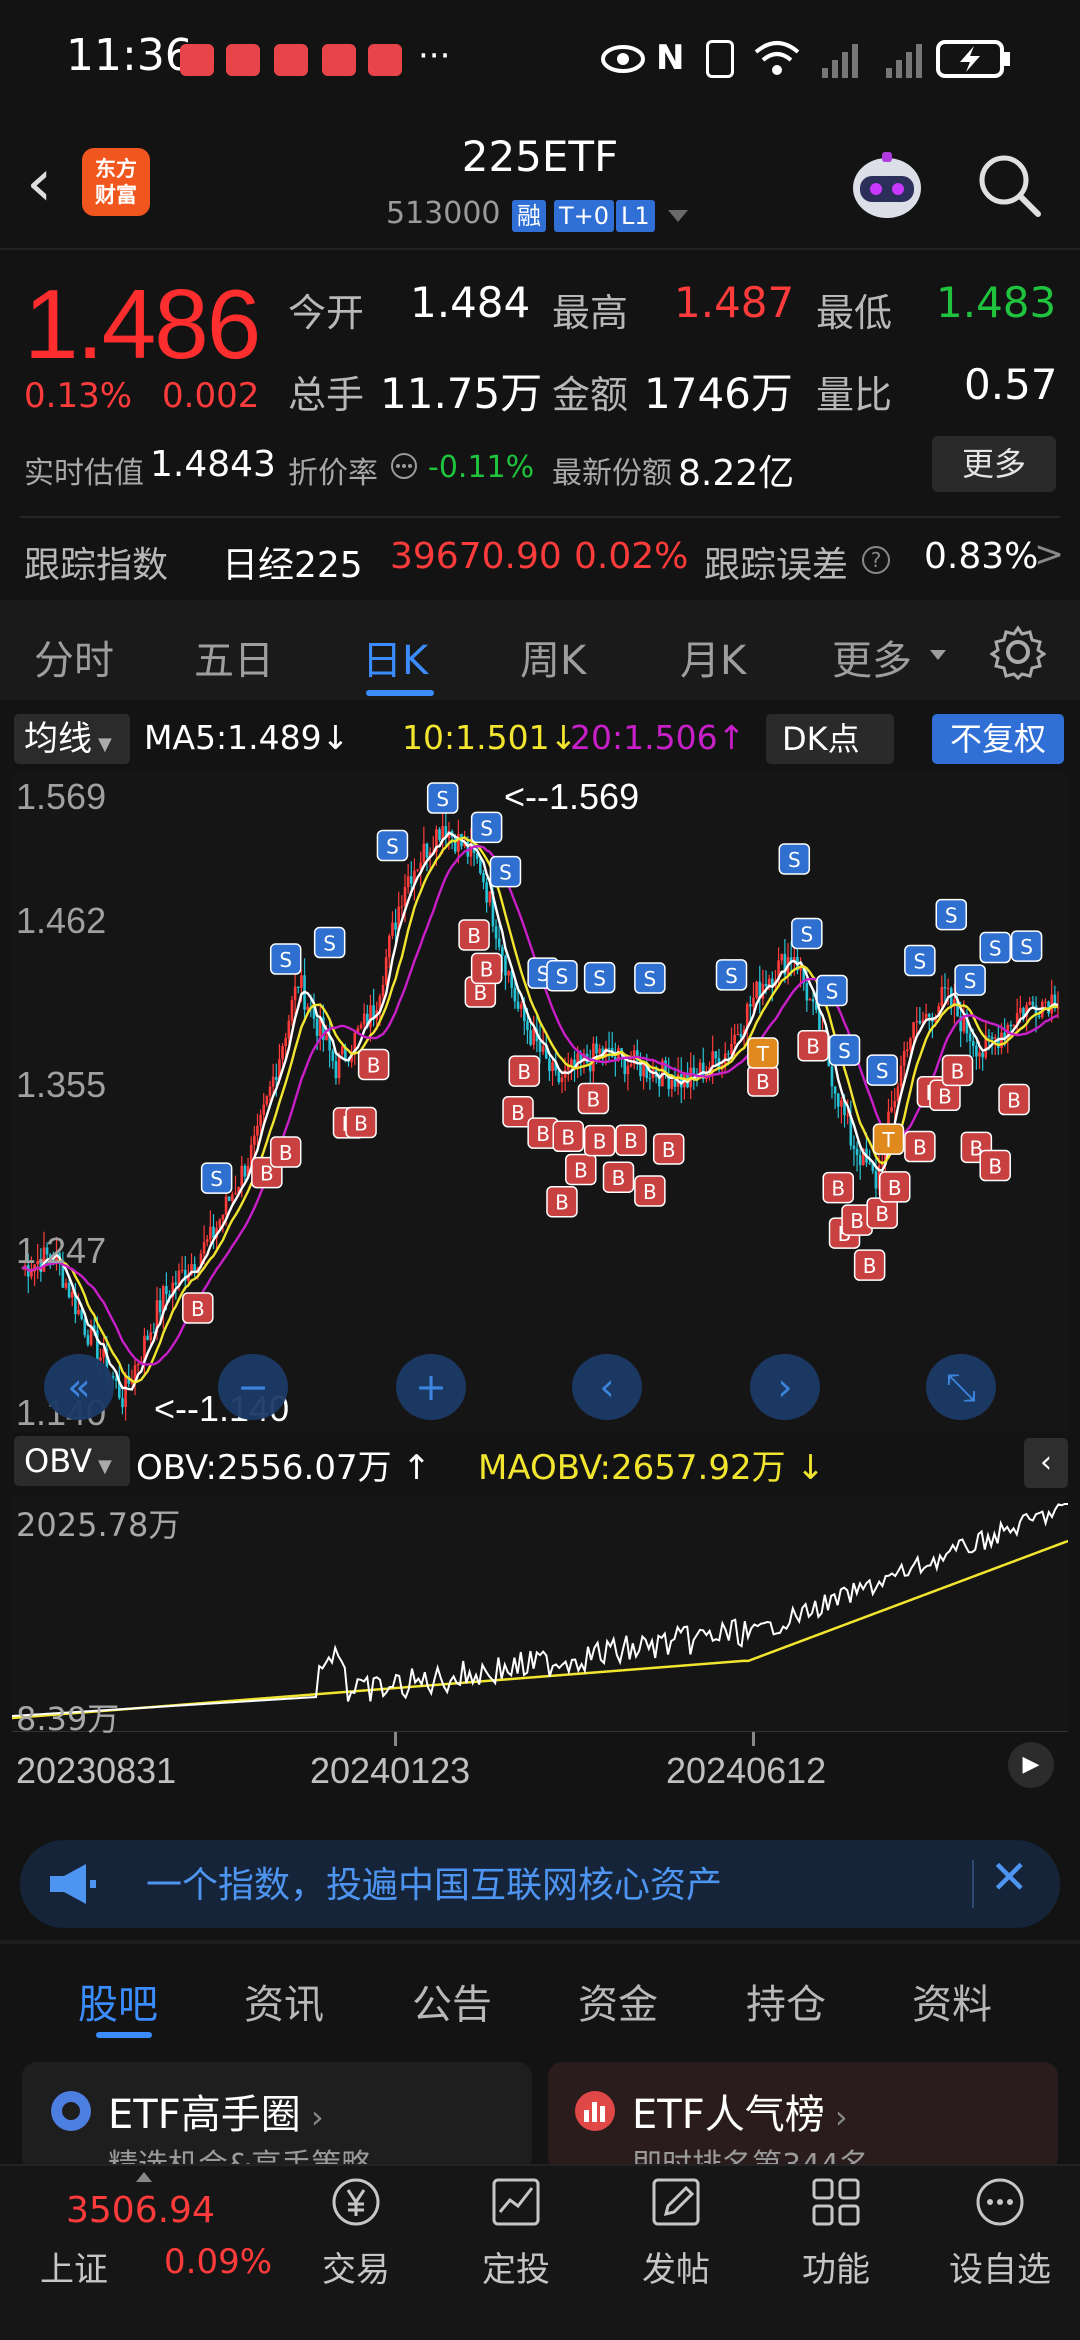  Describe the element at coordinates (74, 657) in the screenshot. I see `tab-intraday: 分时` at that location.